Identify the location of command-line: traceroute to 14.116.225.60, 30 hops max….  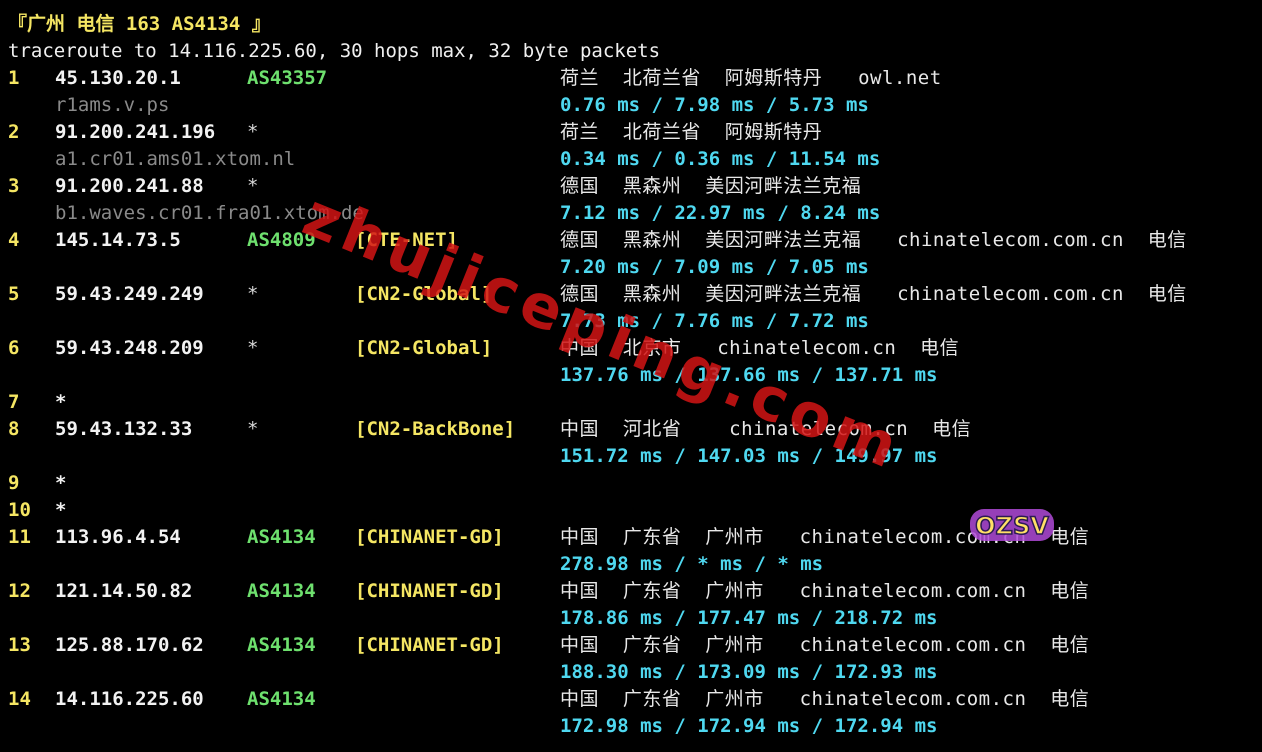
(330, 51).